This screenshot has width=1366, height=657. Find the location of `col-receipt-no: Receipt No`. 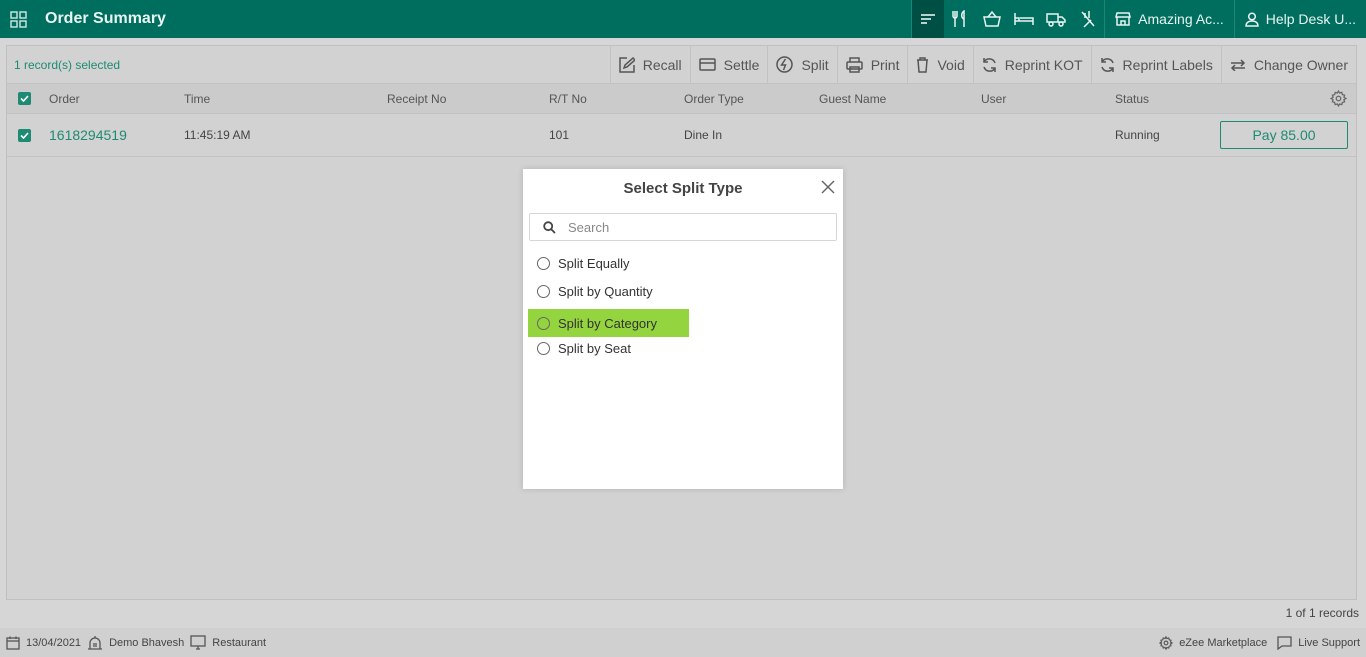

col-receipt-no: Receipt No is located at coordinates (416, 98).